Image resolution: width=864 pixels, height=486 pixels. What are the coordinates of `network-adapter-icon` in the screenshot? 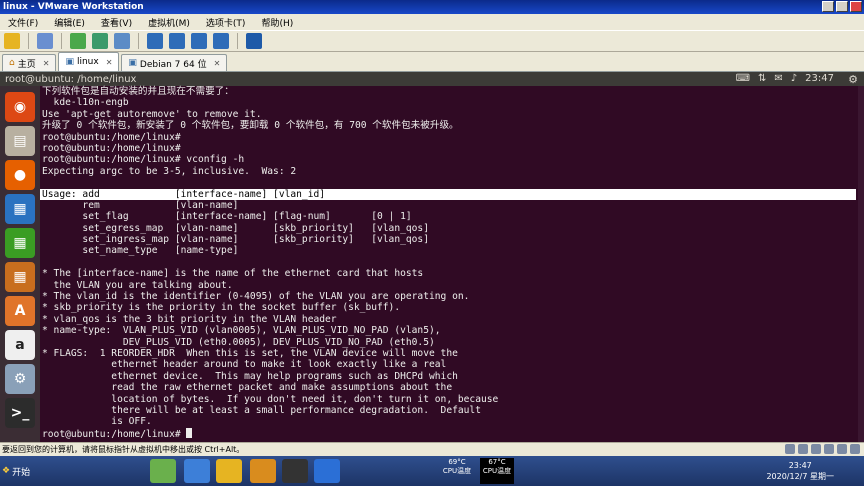 It's located at (816, 449).